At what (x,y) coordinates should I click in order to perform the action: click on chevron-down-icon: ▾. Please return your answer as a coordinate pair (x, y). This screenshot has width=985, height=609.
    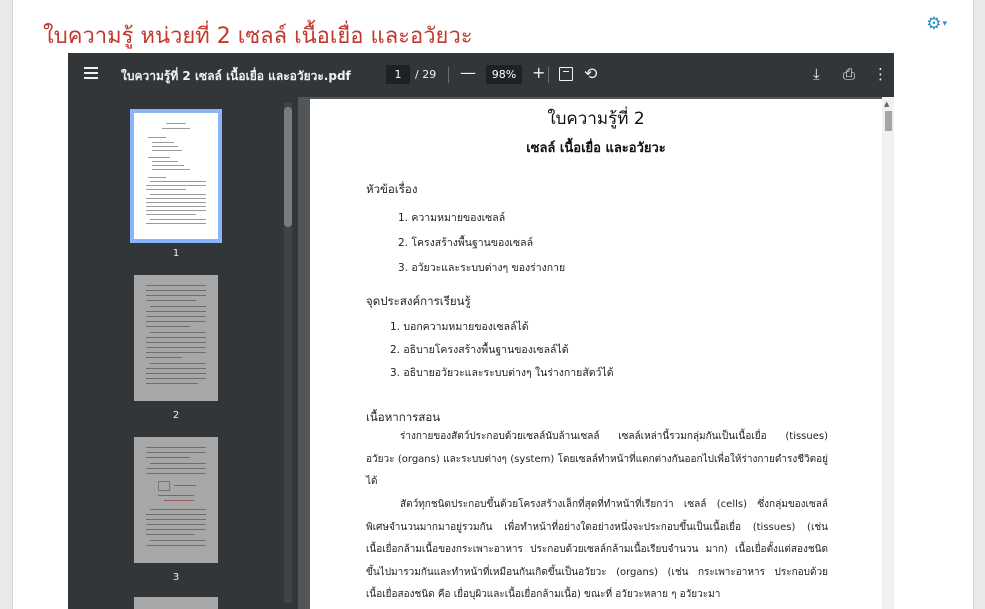
    Looking at the image, I should click on (944, 23).